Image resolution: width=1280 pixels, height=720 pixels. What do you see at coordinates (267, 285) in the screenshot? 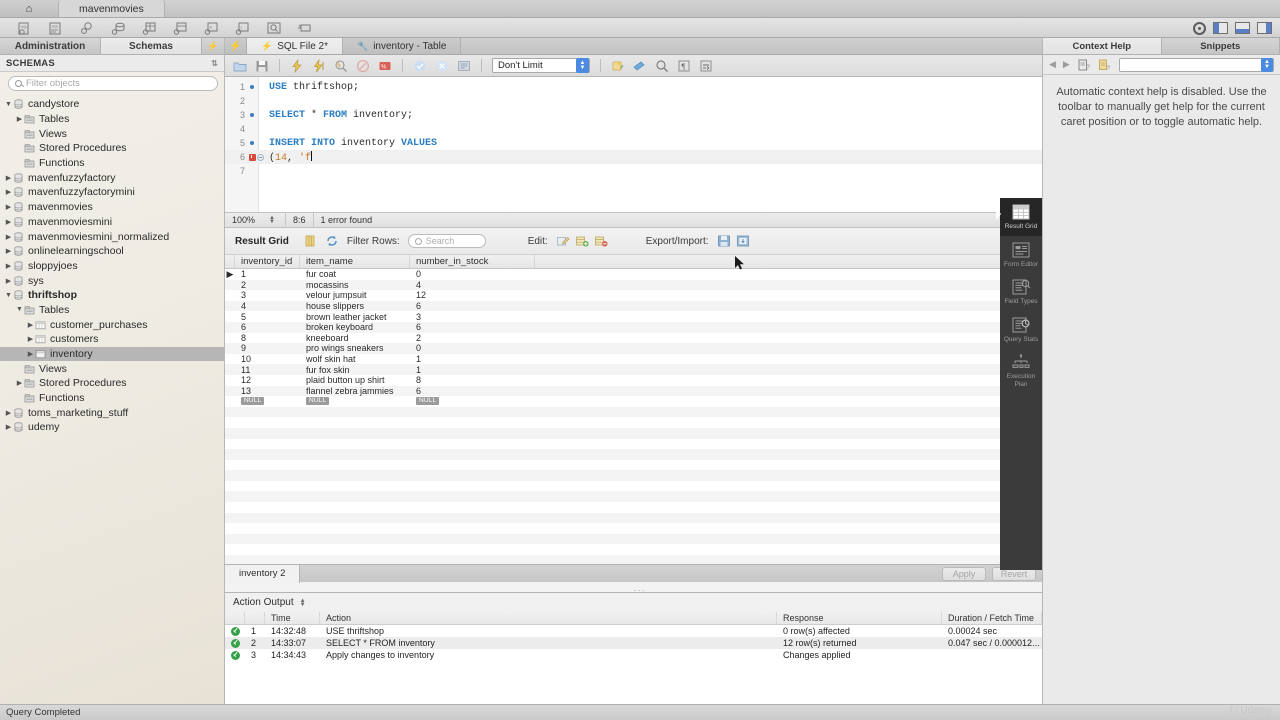
I see `cell-inventory-id: 2` at bounding box center [267, 285].